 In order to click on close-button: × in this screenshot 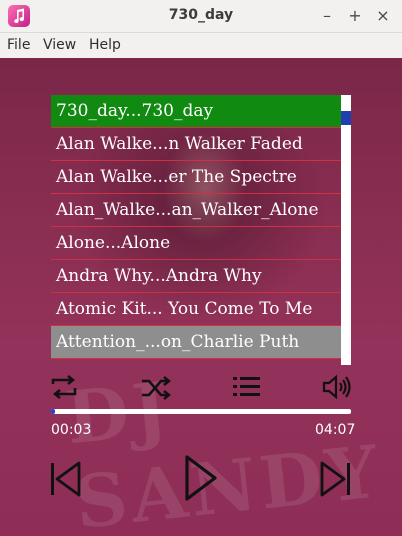, I will do `click(383, 16)`.